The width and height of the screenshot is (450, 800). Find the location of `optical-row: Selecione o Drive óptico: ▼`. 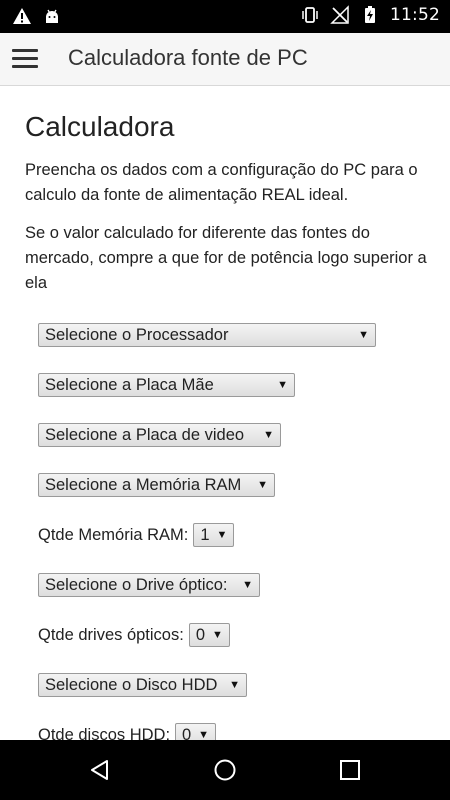

optical-row: Selecione o Drive óptico: ▼ is located at coordinates (149, 585).